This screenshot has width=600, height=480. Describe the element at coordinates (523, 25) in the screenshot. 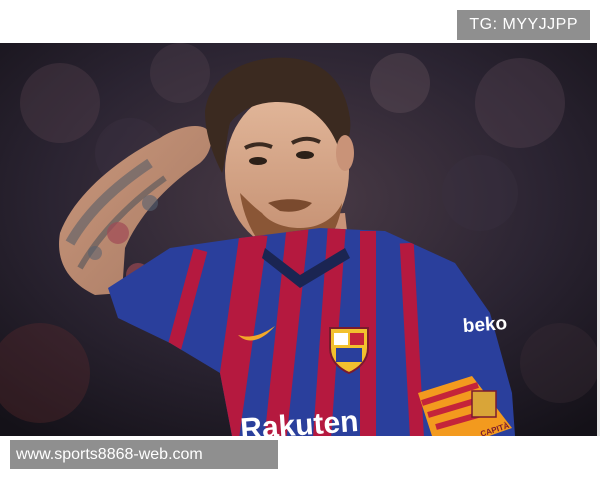

I see `telegram-watermark: TG: MYYJJPP` at that location.